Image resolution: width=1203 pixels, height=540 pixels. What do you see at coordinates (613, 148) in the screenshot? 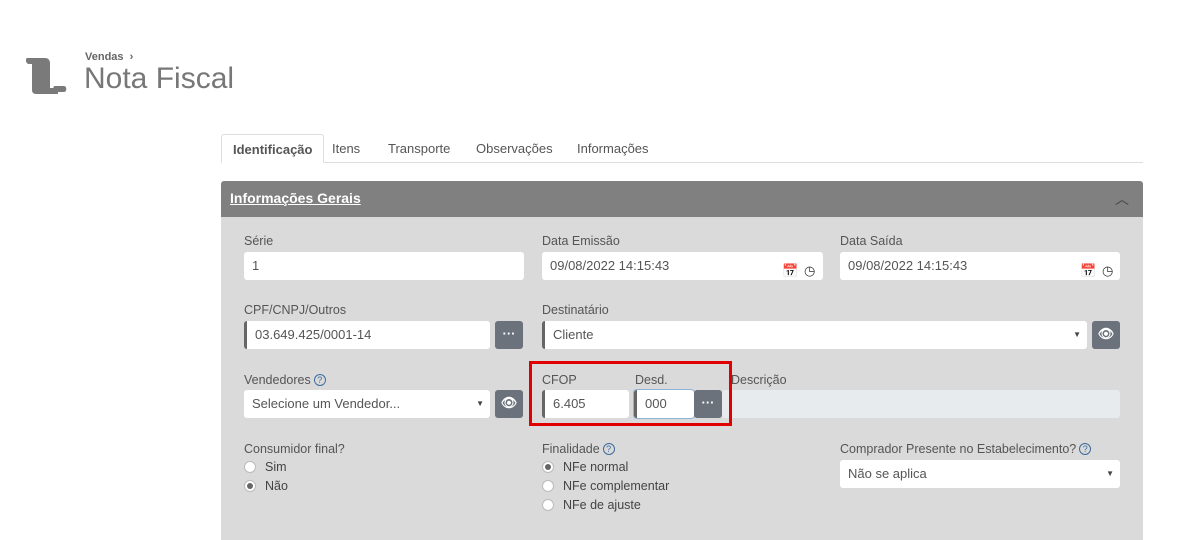
I see `tab-informacoes: Informações` at bounding box center [613, 148].